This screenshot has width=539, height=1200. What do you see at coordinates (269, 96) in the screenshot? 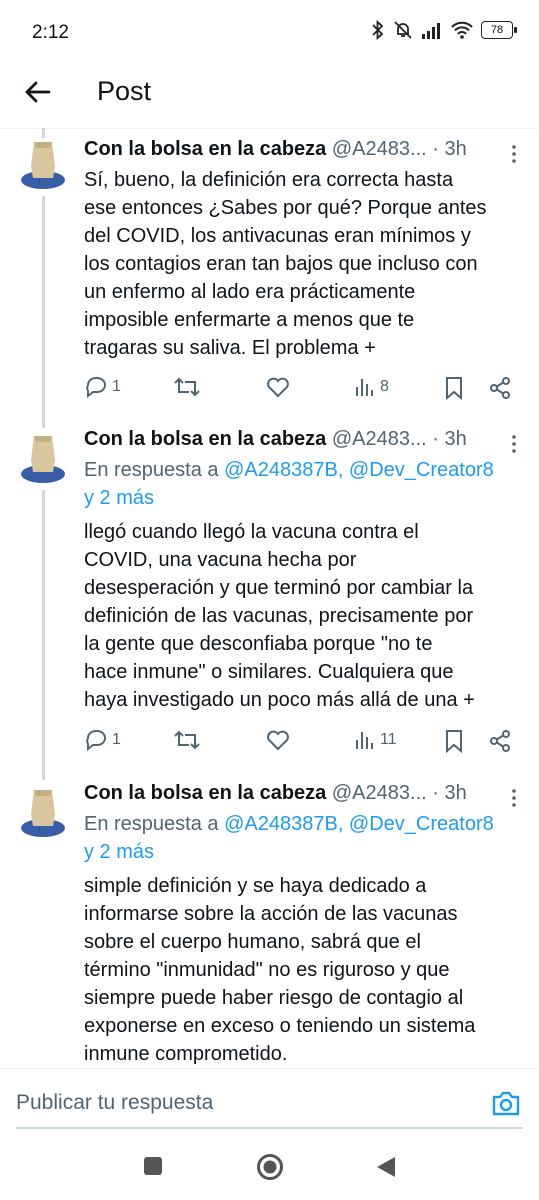
I see `top-bar: Post` at bounding box center [269, 96].